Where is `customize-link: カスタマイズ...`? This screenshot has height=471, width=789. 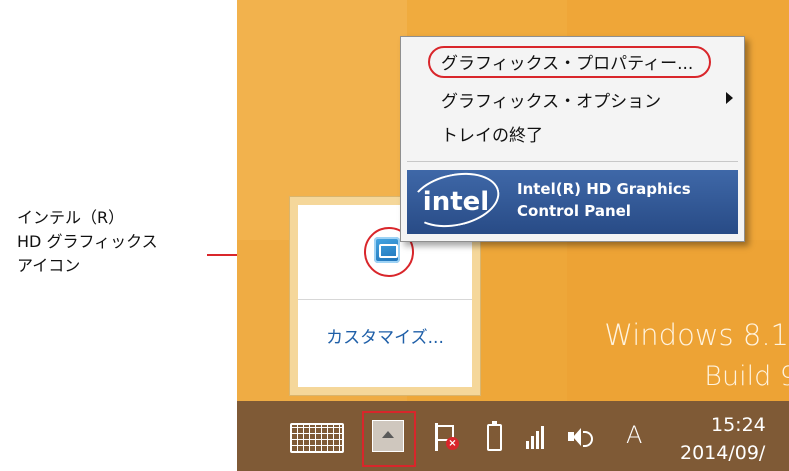 customize-link: カスタマイズ... is located at coordinates (385, 335).